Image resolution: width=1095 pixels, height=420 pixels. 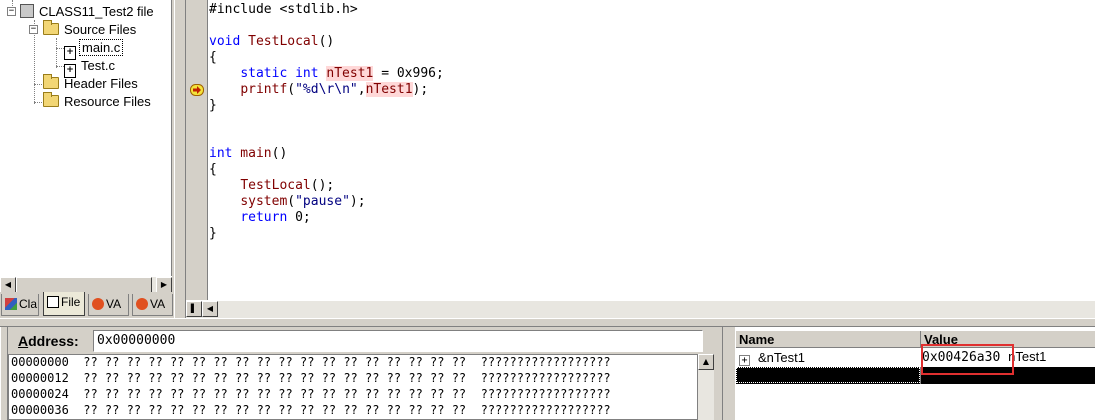 I want to click on source-folder-collapse-icon: −, so click(x=33, y=29).